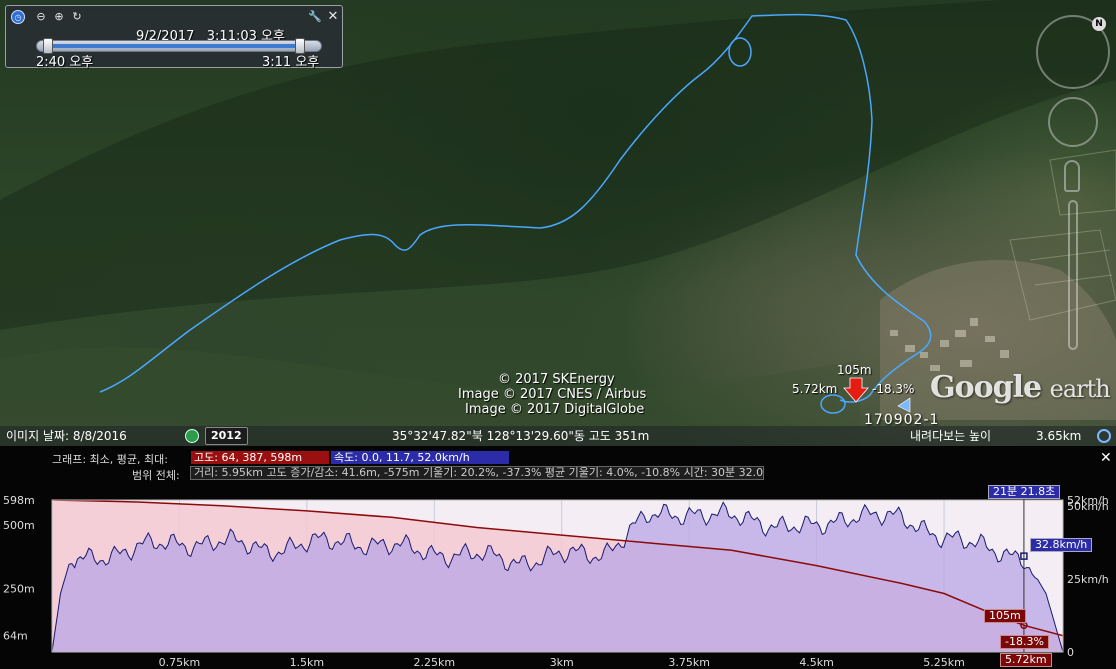  Describe the element at coordinates (552, 394) in the screenshot. I see `copyright-2: Image © 2017 CNES / Airbus` at that location.